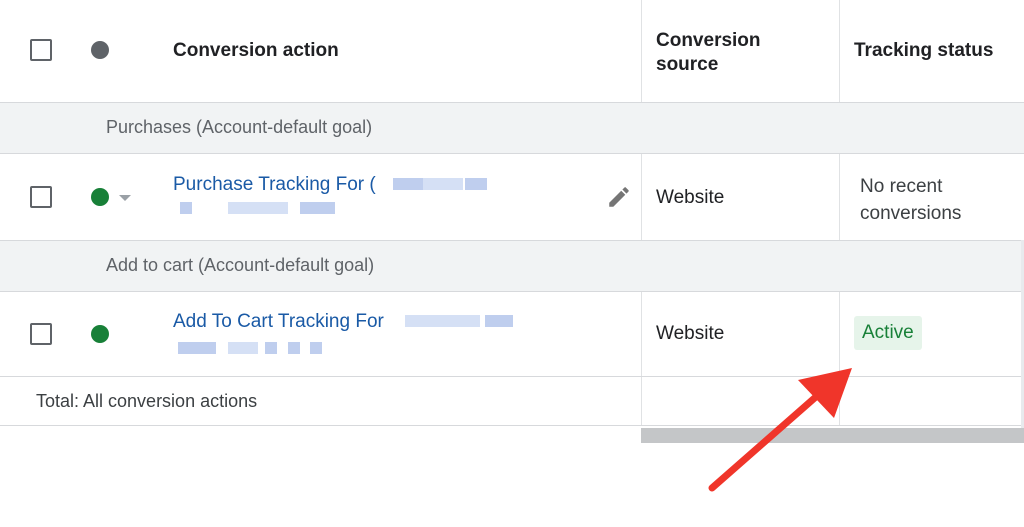  I want to click on total-row: Total: All conversion actions, so click(512, 401).